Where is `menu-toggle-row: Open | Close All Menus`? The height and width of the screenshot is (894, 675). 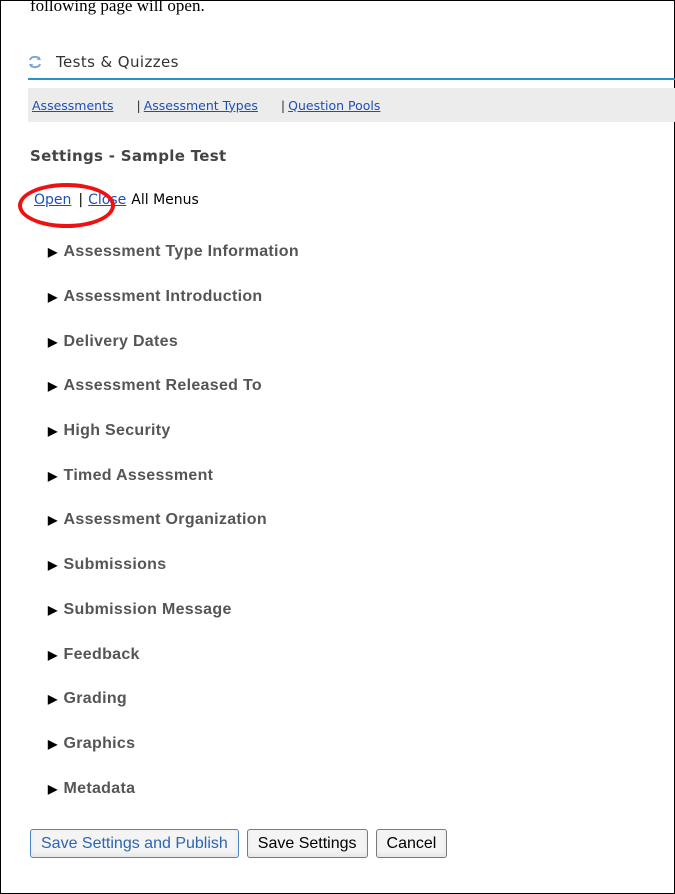 menu-toggle-row: Open | Close All Menus is located at coordinates (116, 200).